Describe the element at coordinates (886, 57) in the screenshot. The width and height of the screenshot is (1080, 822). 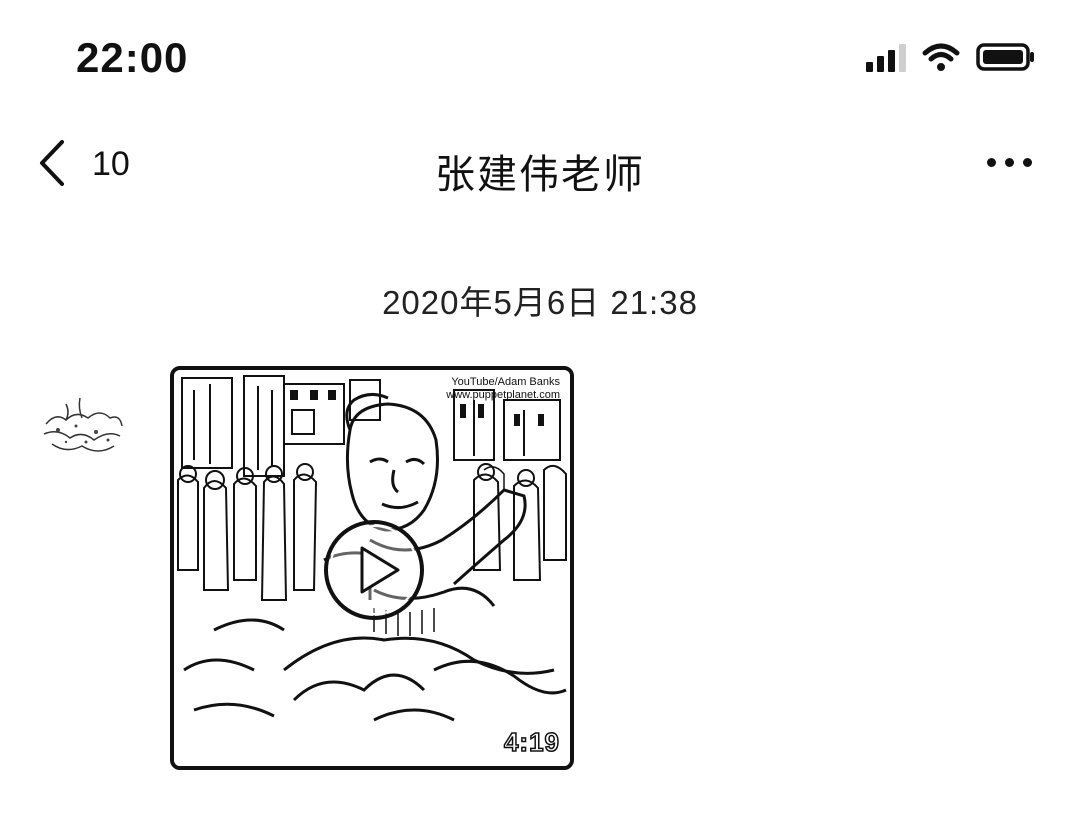
I see `signal-icon` at that location.